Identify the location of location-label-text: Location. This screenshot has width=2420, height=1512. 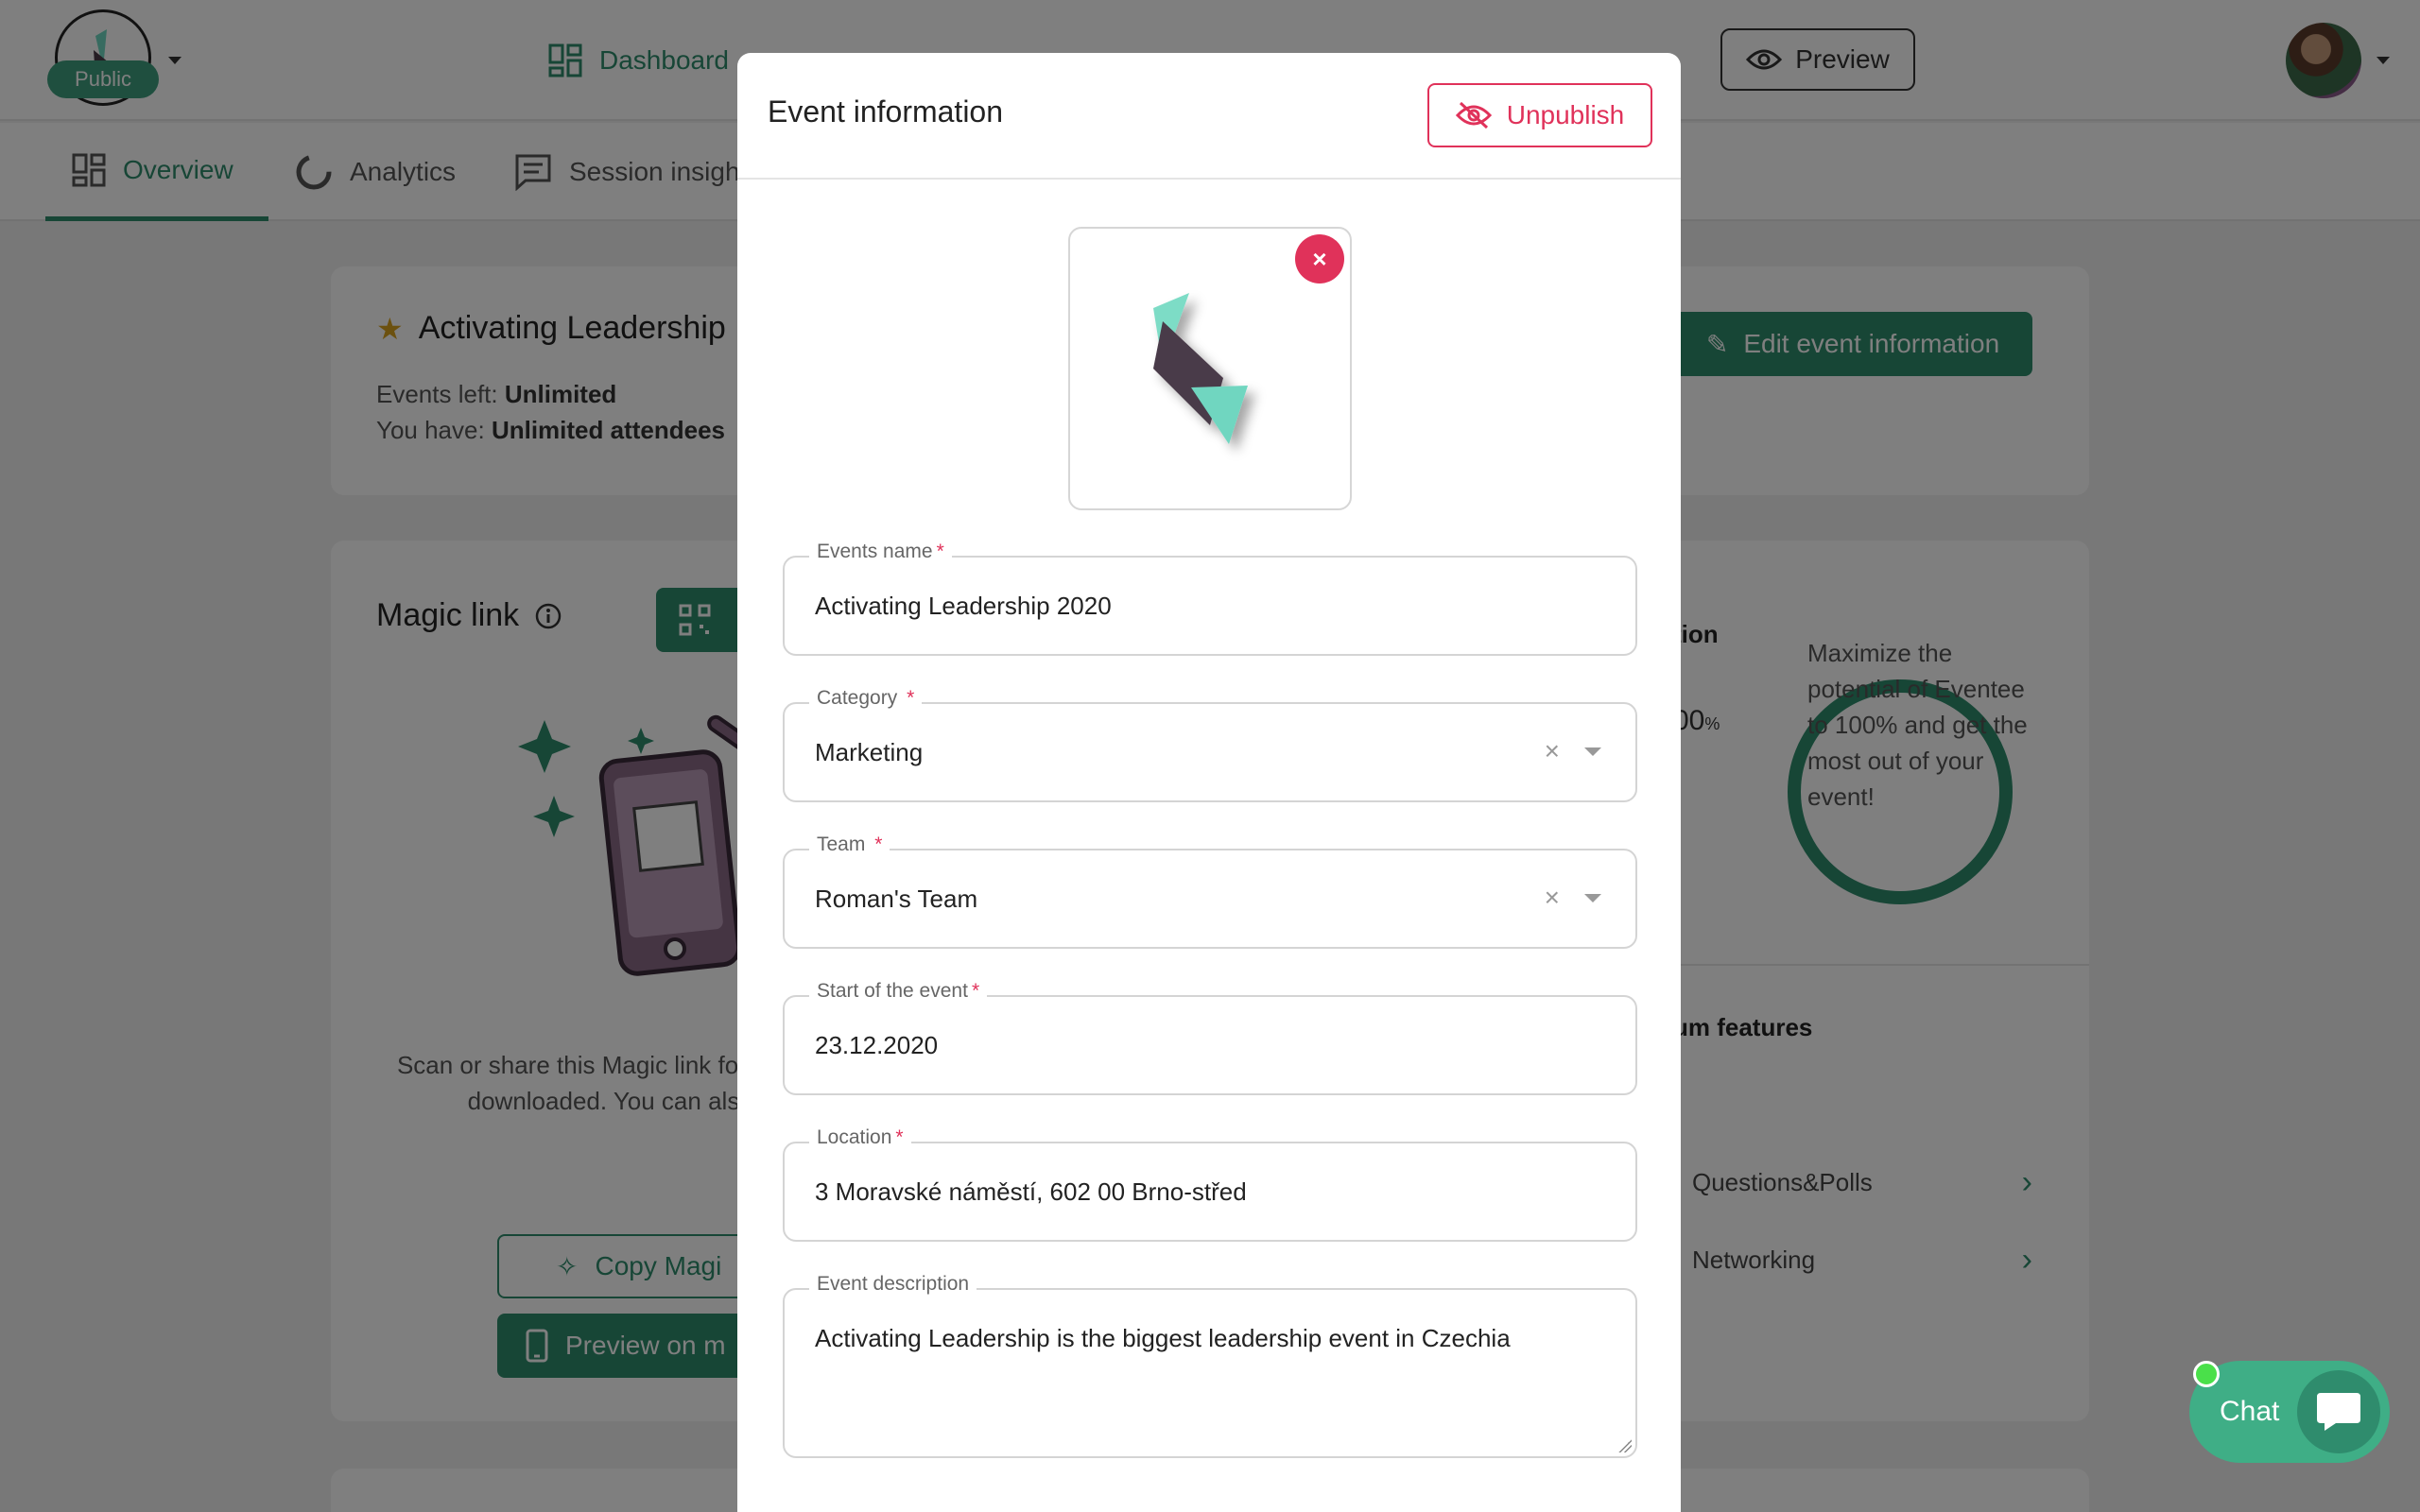
(854, 1137).